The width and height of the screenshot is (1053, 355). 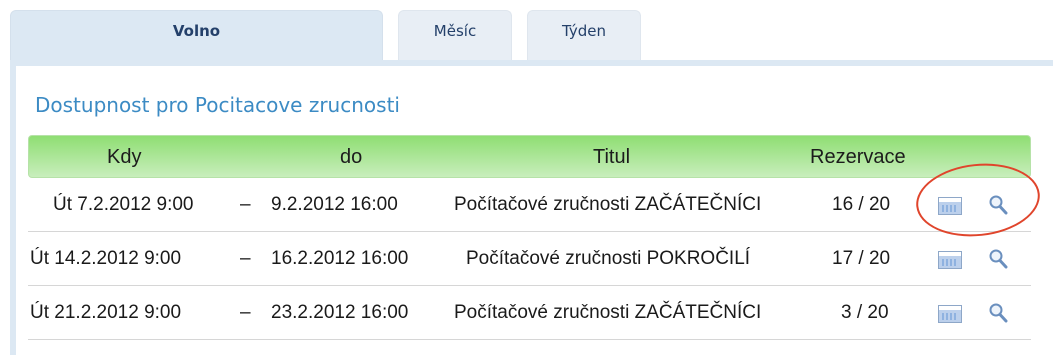 What do you see at coordinates (529, 156) in the screenshot?
I see `table-header: Kdy do Titul Rezervace` at bounding box center [529, 156].